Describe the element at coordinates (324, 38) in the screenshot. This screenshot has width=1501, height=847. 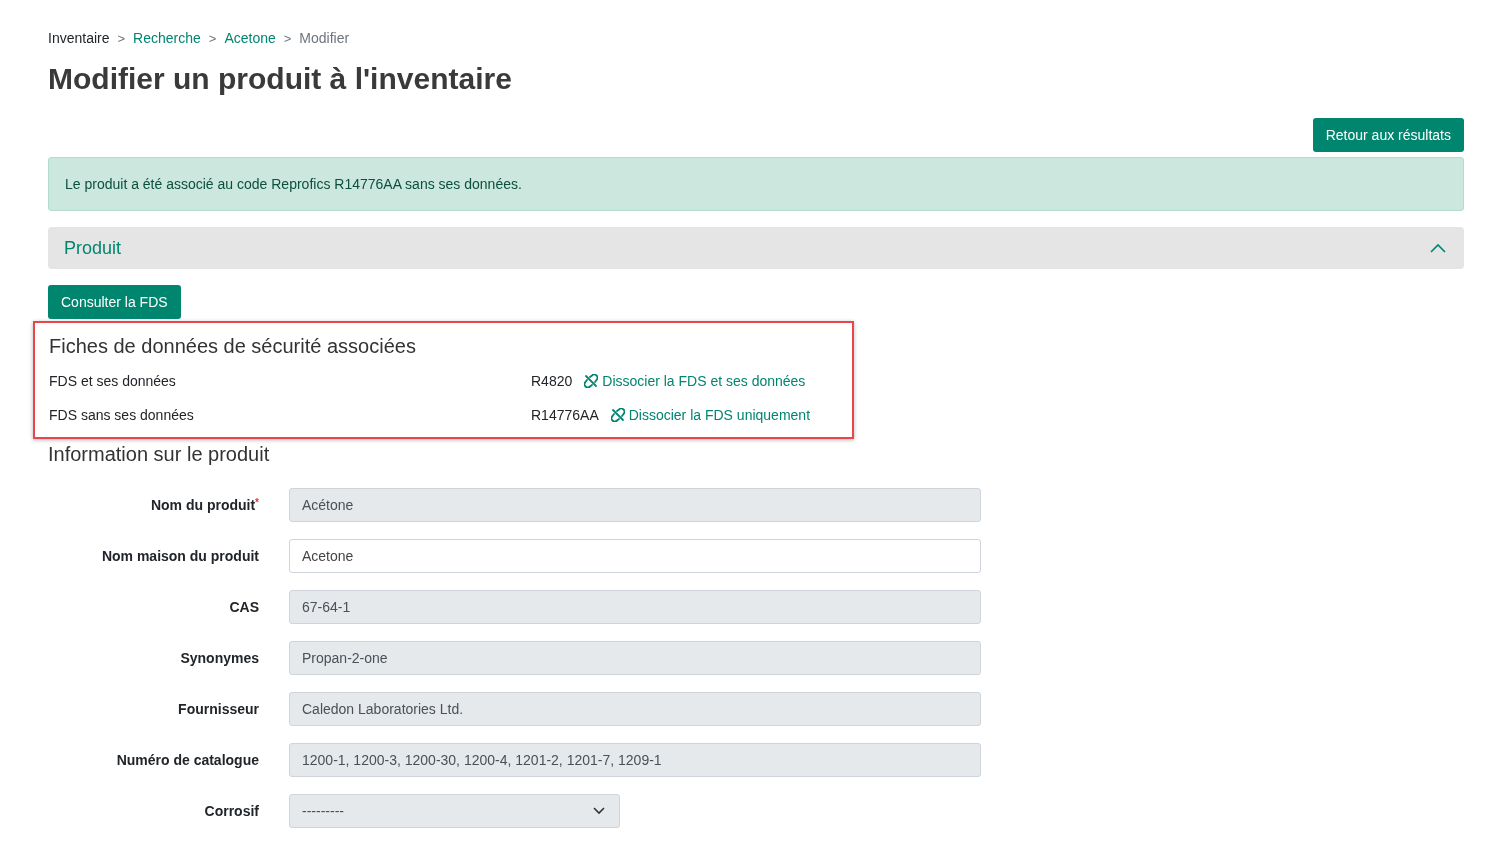
I see `breadcrumb-current: Modifier` at that location.